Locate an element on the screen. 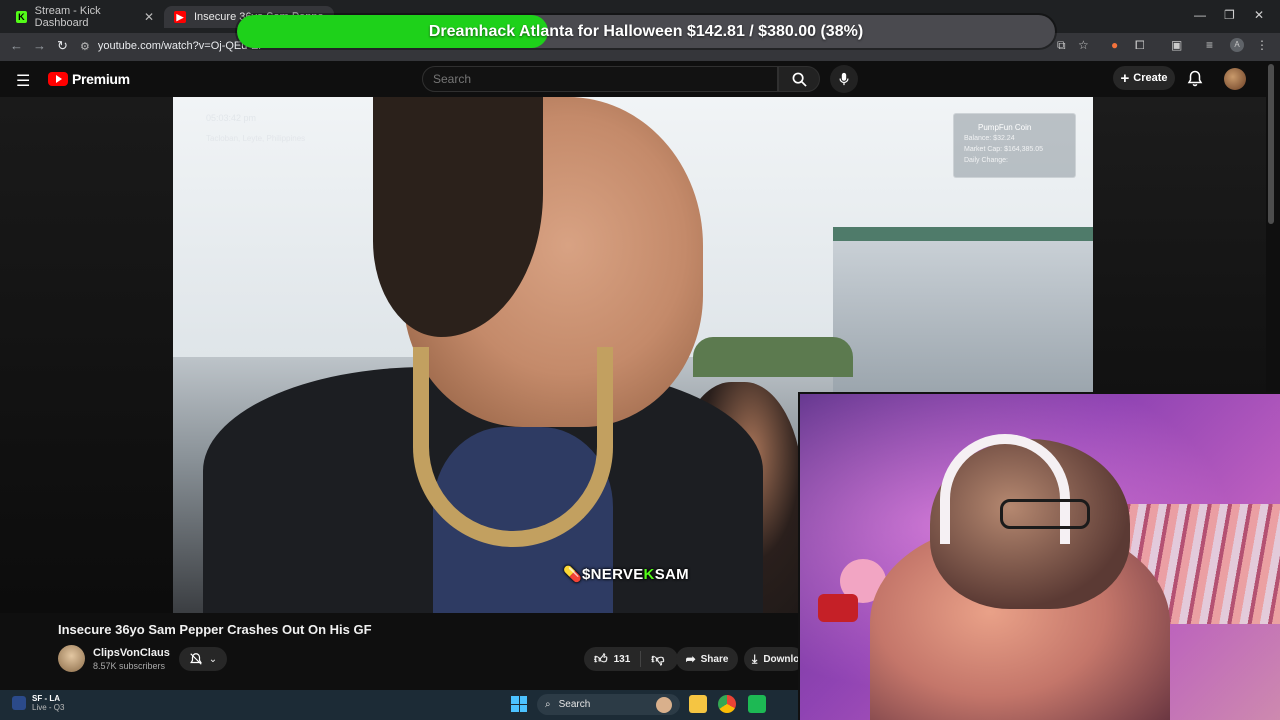 Image resolution: width=1280 pixels, height=720 pixels. file-explorer-icon is located at coordinates (698, 704).